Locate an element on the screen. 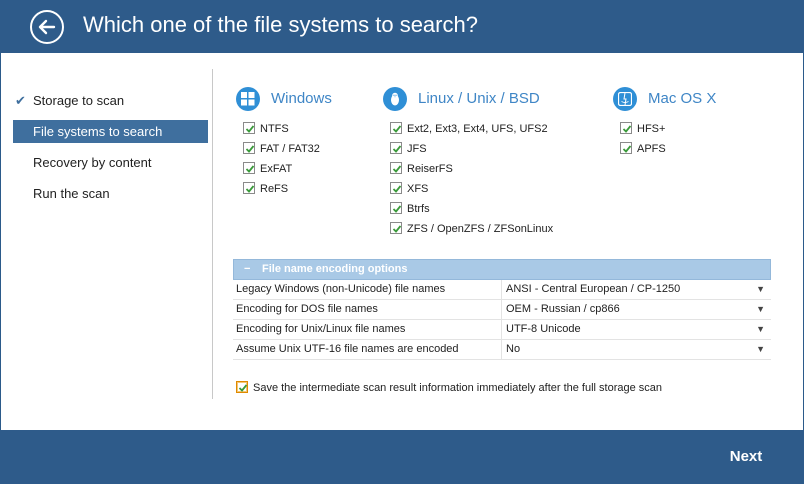  fs-label: ReiserFS is located at coordinates (430, 169).